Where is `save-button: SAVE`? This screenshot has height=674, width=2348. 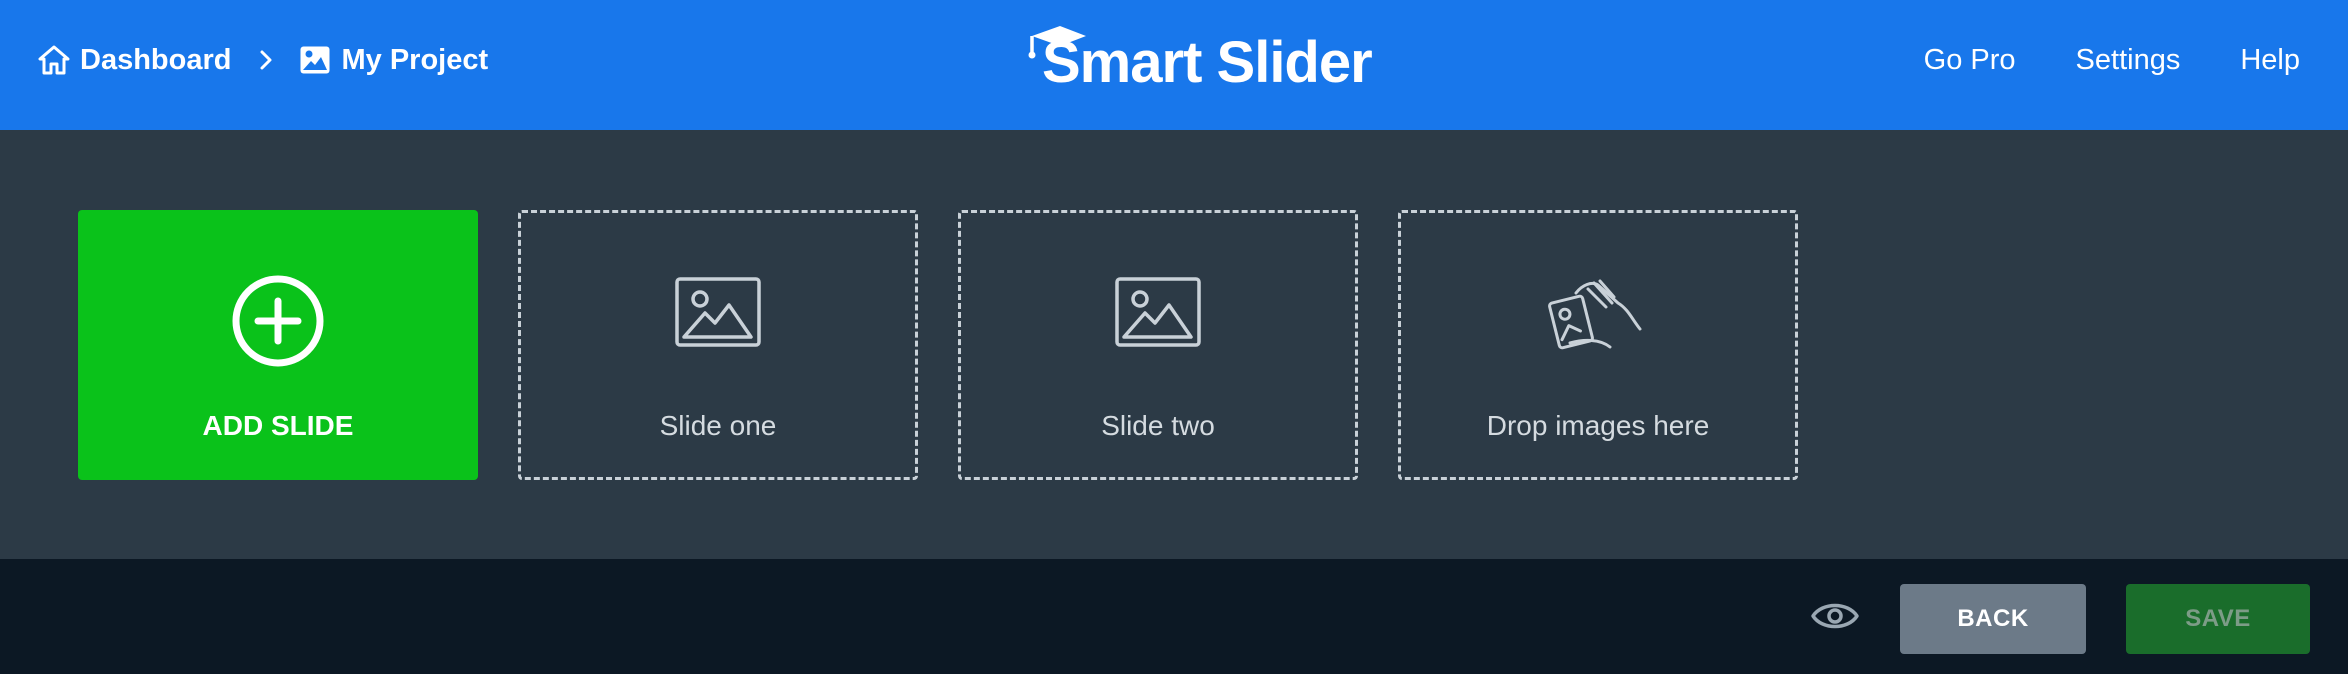 save-button: SAVE is located at coordinates (2218, 619).